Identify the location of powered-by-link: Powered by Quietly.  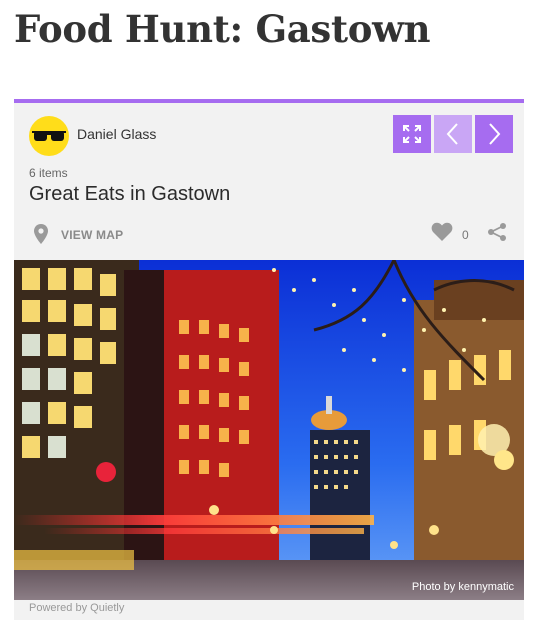
(76, 608).